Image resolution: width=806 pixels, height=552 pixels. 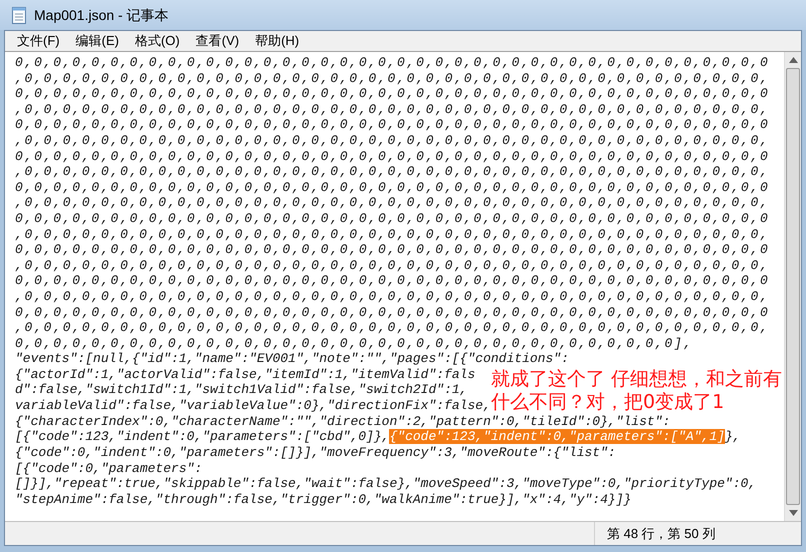 What do you see at coordinates (241, 390) in the screenshot?
I see `code-text: d":false,"switch1Id":1,"switch1Valid":false,"switch2Id":1,` at bounding box center [241, 390].